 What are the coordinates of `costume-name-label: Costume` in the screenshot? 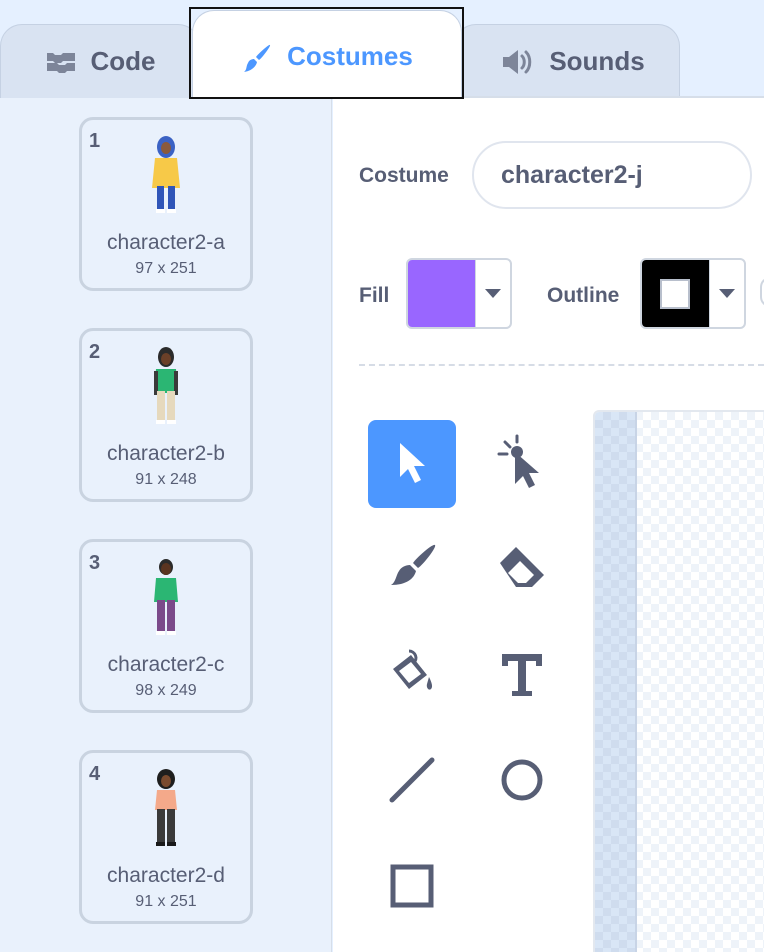 It's located at (404, 175).